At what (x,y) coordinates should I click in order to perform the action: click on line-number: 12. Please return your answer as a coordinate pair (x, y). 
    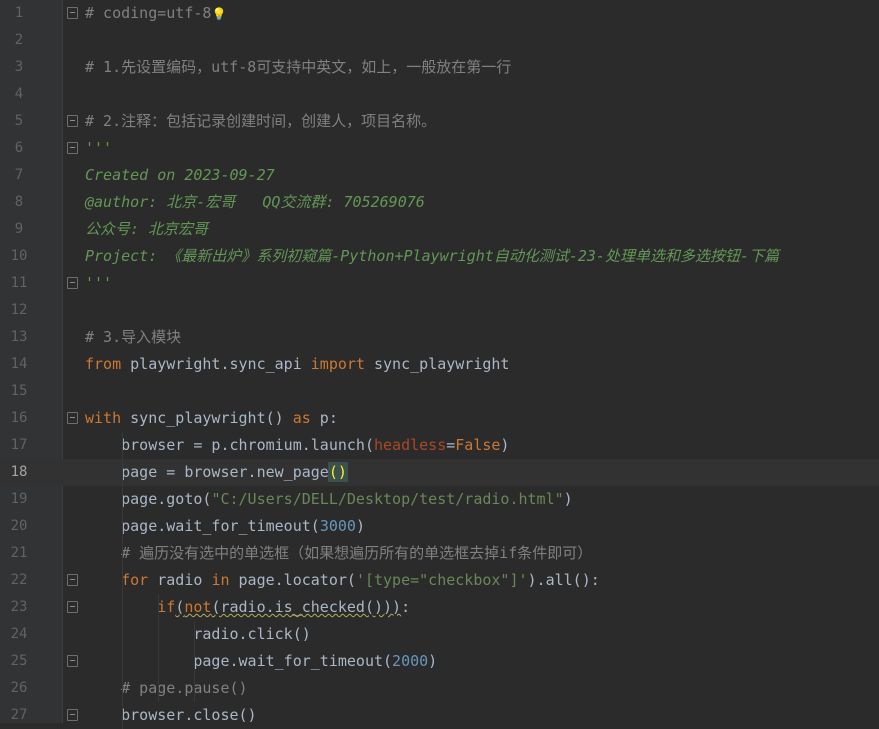
    Looking at the image, I should click on (19, 310).